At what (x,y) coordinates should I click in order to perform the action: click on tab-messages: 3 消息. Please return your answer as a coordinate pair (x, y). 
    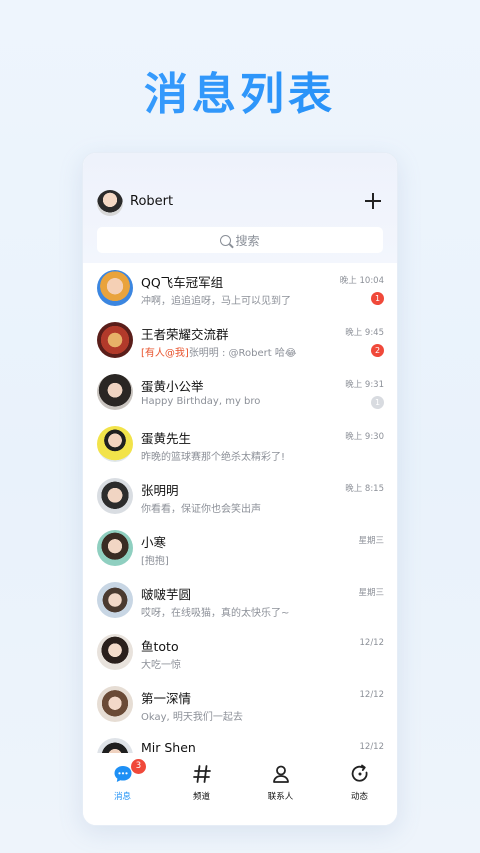
    Looking at the image, I should click on (122, 789).